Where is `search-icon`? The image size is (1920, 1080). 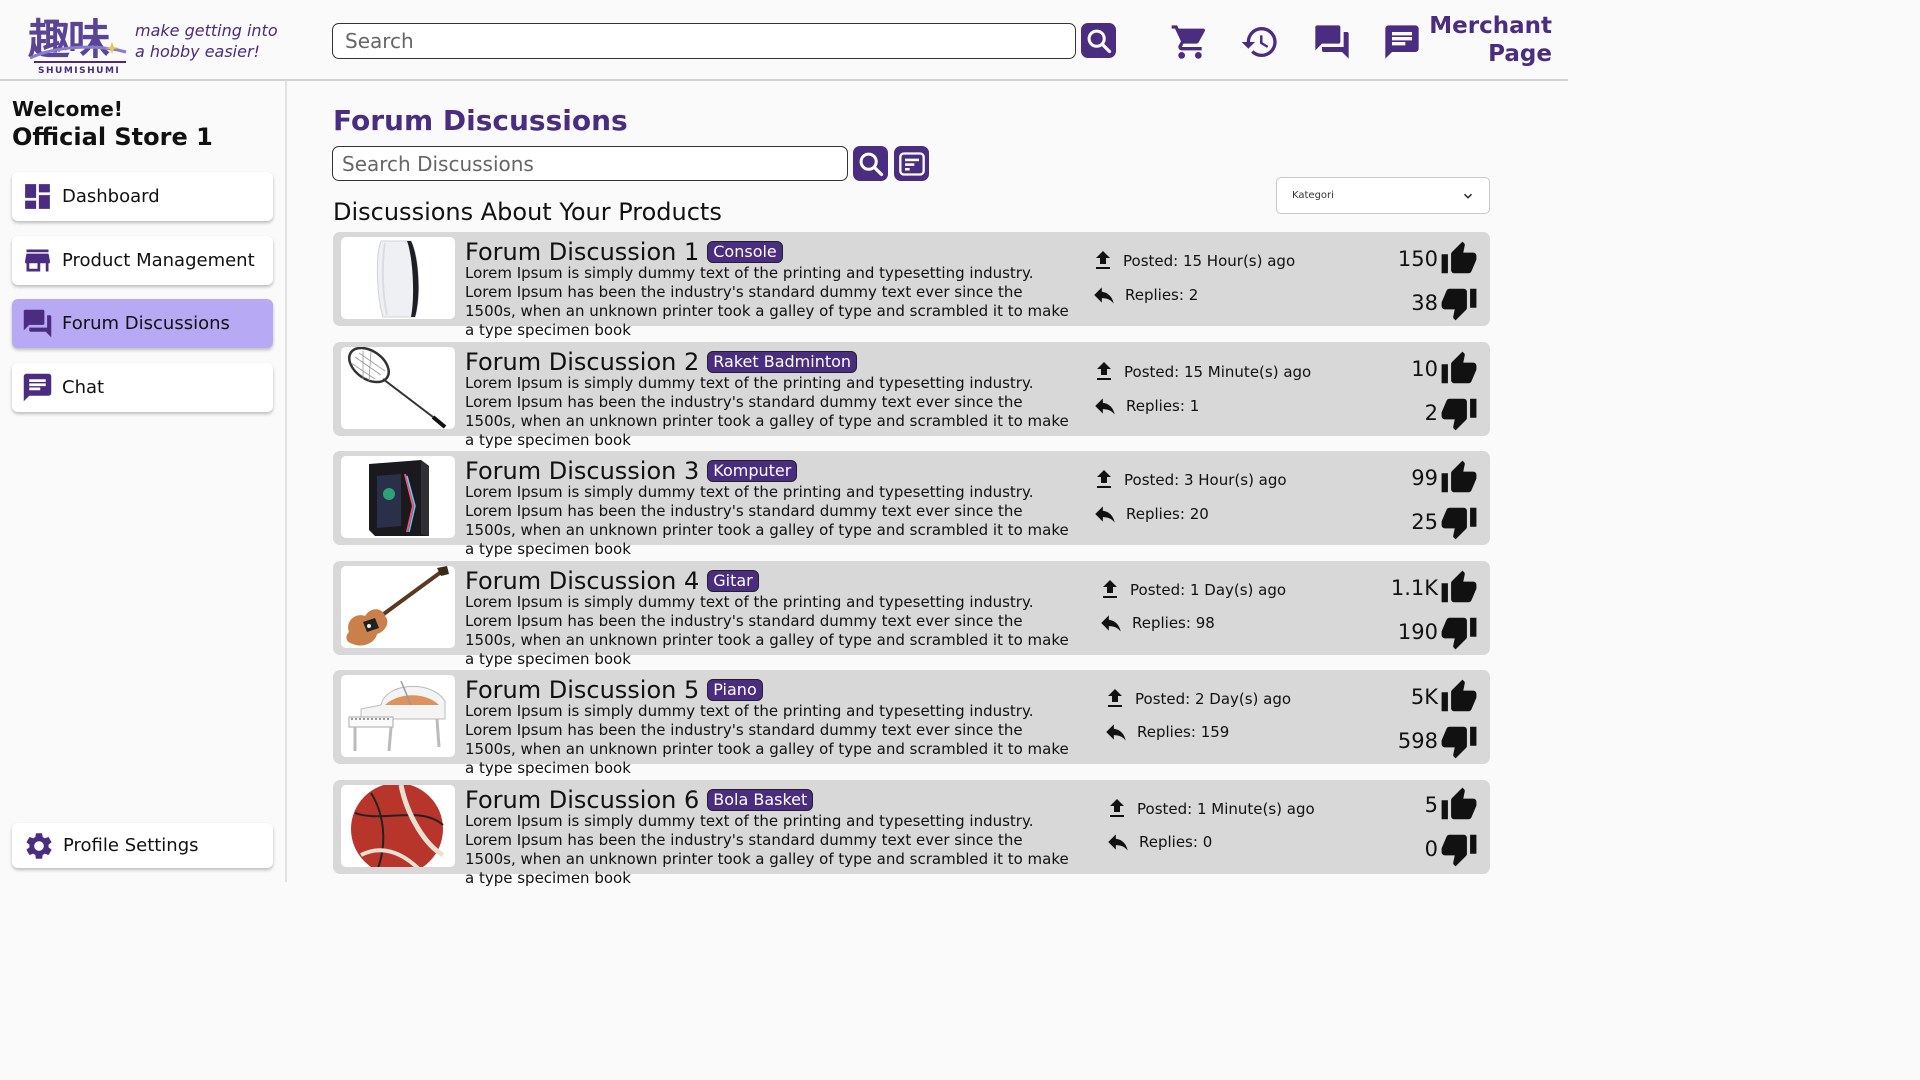
search-icon is located at coordinates (871, 164).